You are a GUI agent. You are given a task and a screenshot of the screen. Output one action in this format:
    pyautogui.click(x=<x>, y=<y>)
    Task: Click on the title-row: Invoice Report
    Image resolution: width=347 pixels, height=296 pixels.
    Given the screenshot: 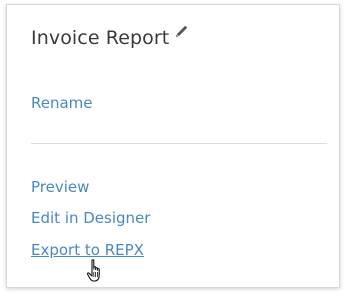 What is the action you would take?
    pyautogui.click(x=109, y=37)
    